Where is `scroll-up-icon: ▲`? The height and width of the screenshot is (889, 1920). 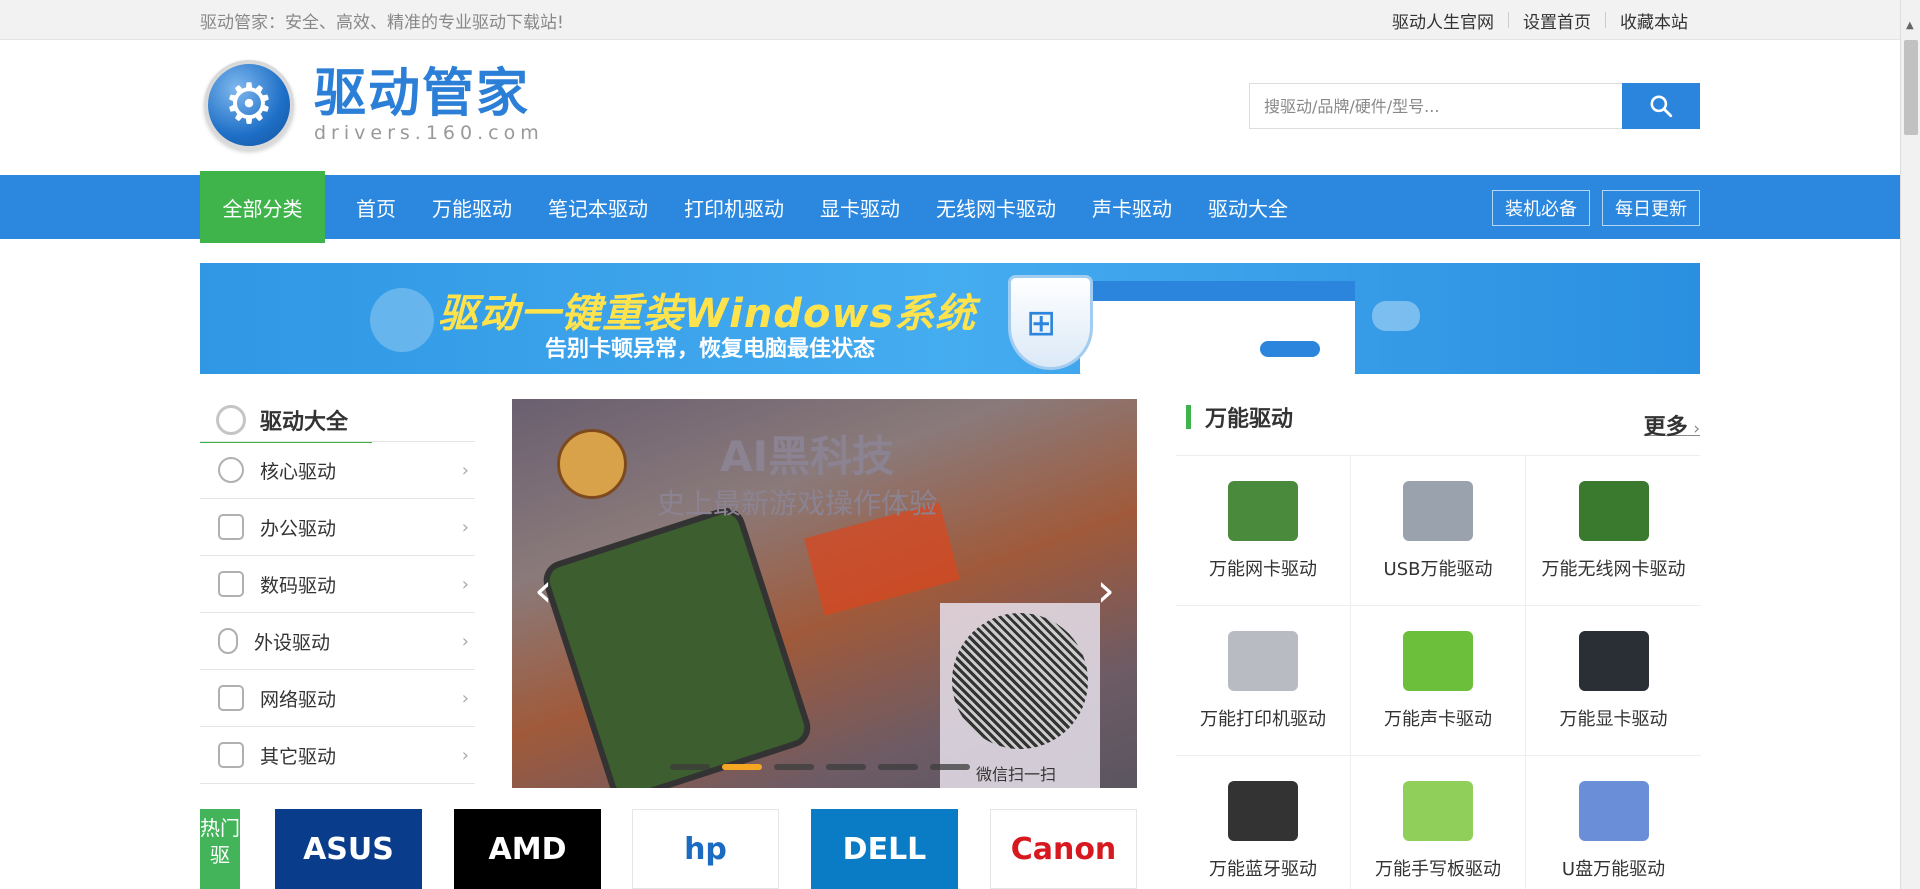
scroll-up-icon: ▲ is located at coordinates (1910, 25).